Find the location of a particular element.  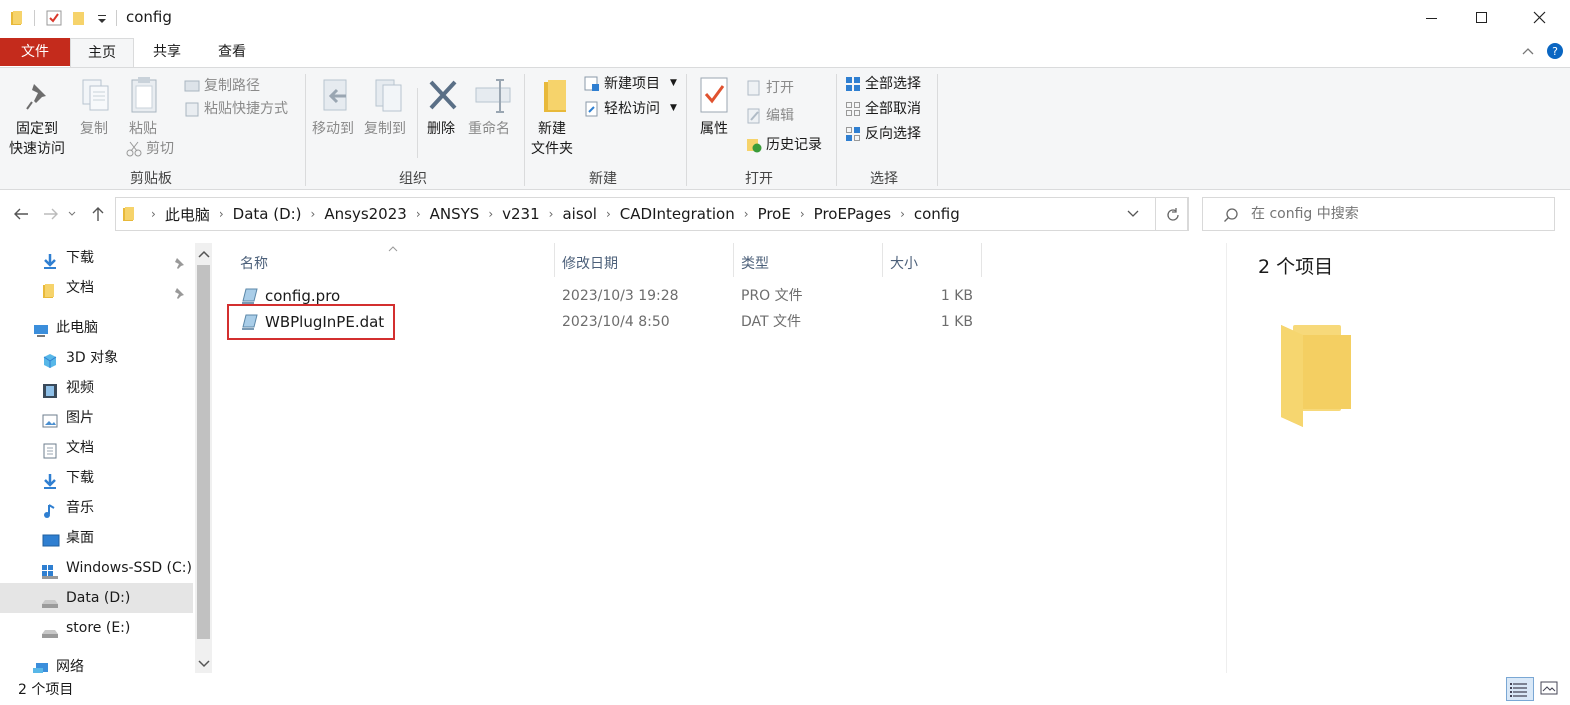

nav-item-drive-e: store (E:) is located at coordinates (96, 628).